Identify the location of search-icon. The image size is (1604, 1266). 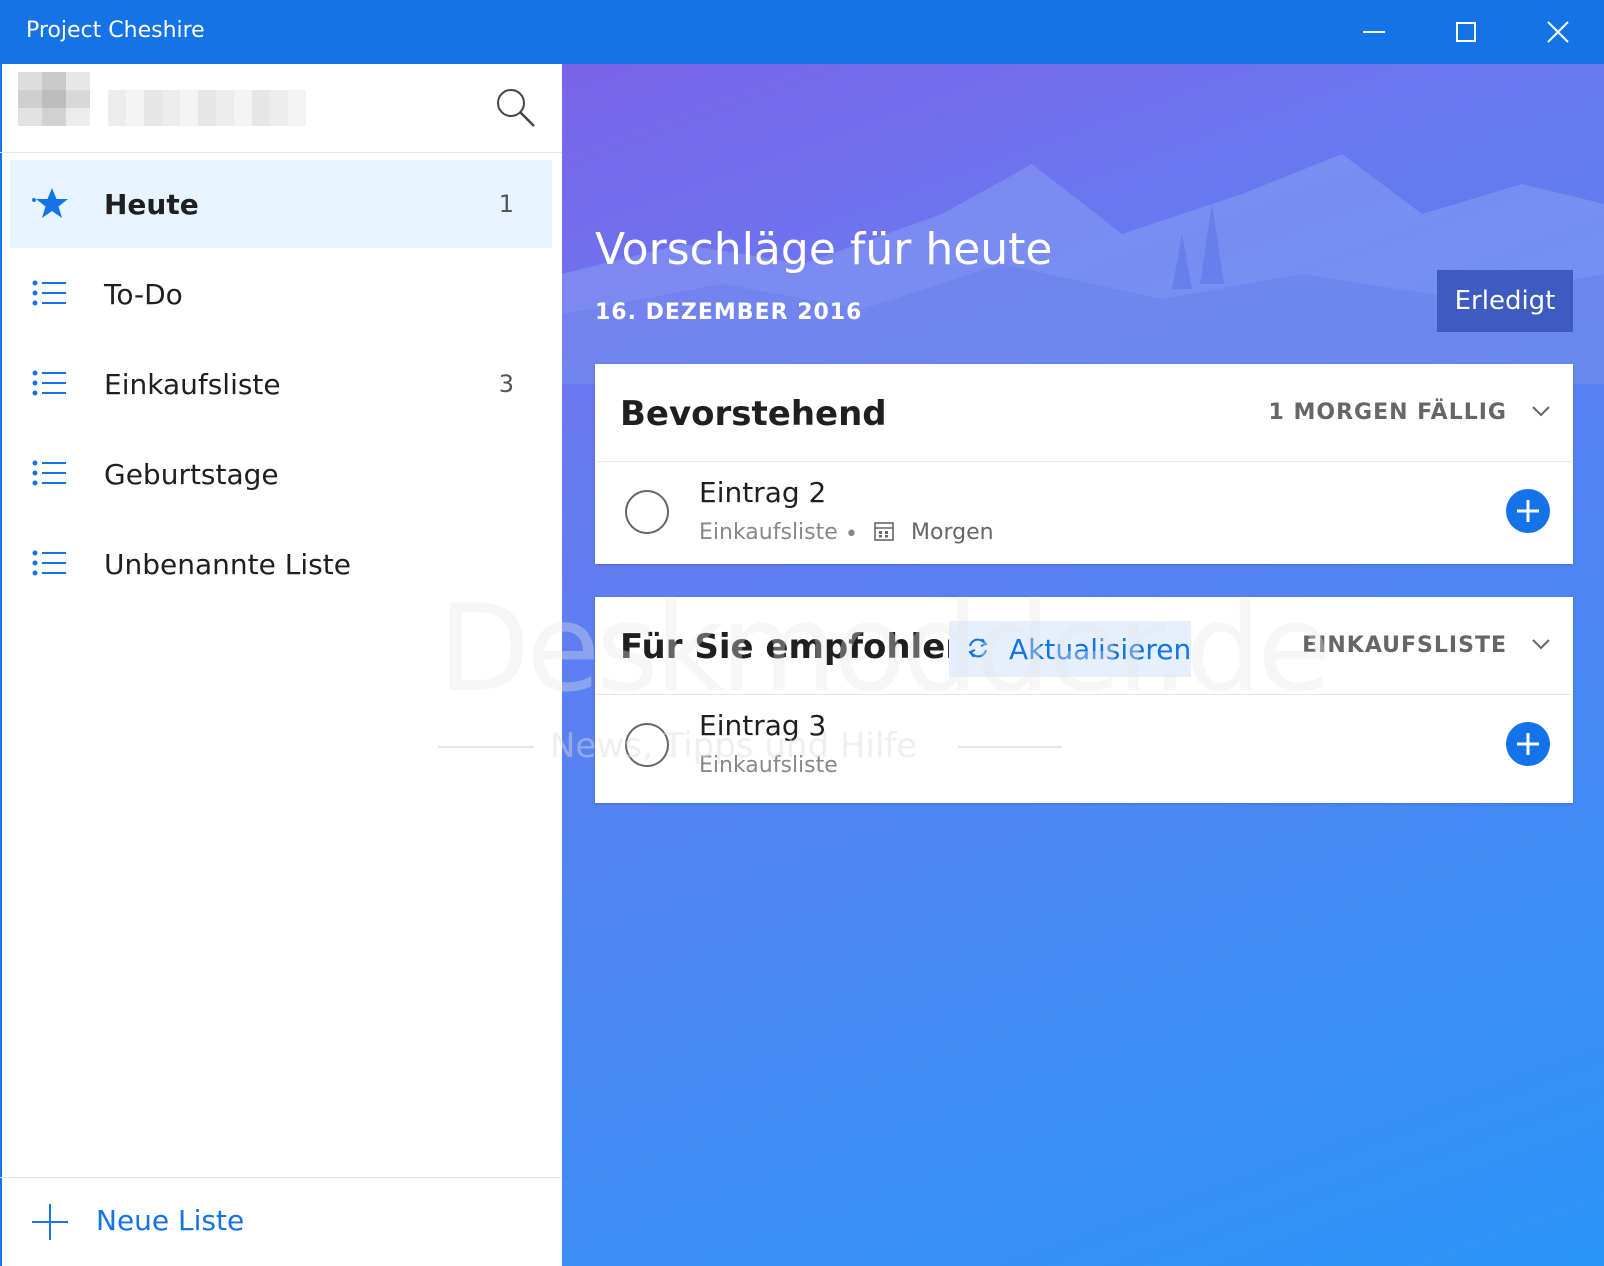
(516, 108).